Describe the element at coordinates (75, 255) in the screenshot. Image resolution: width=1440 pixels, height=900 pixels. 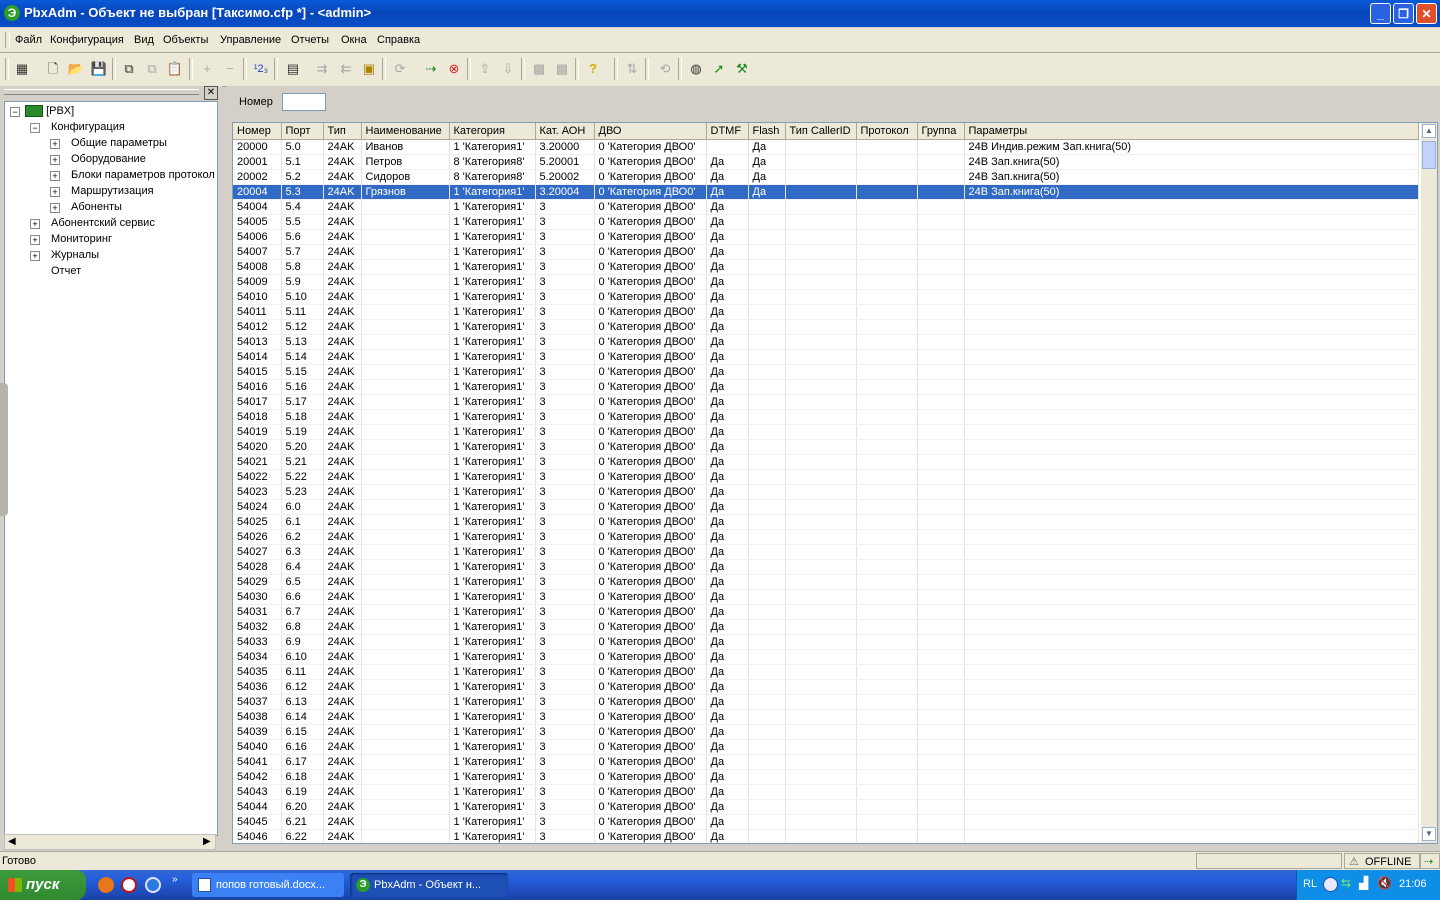
I see `tree-item-logs: Журналы` at that location.